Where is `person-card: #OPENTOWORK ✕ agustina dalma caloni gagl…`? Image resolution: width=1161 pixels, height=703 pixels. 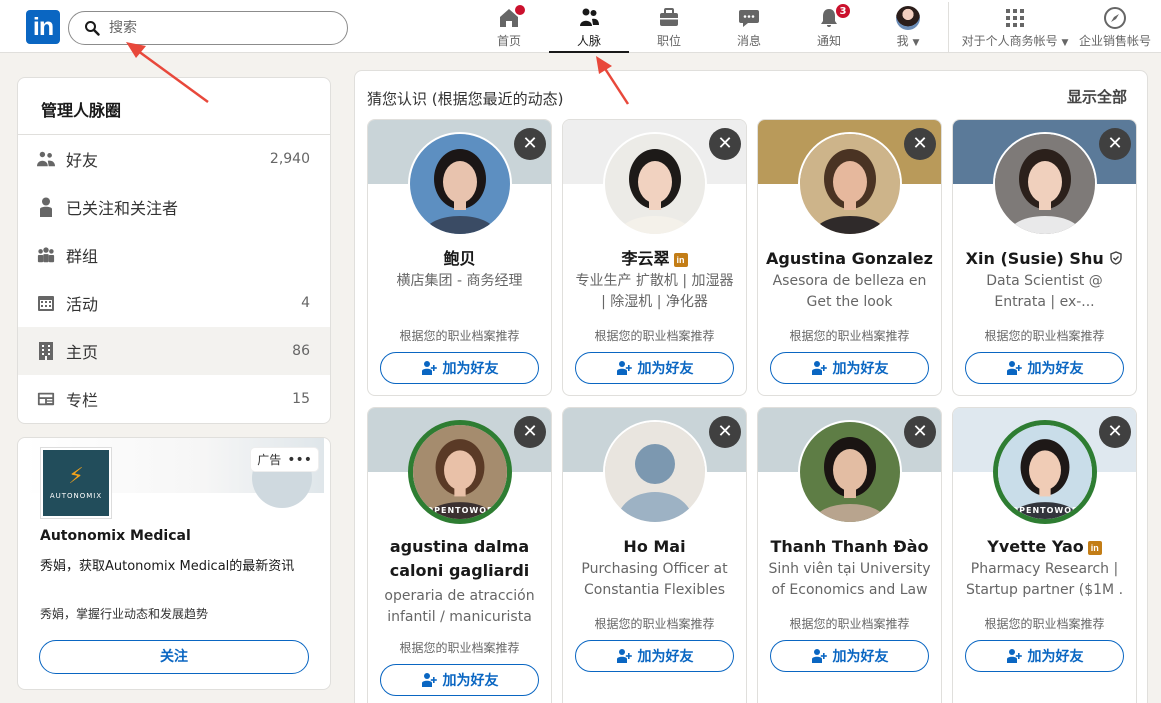
person-card: #OPENTOWORK ✕ agustina dalma caloni gagl… is located at coordinates (459, 555).